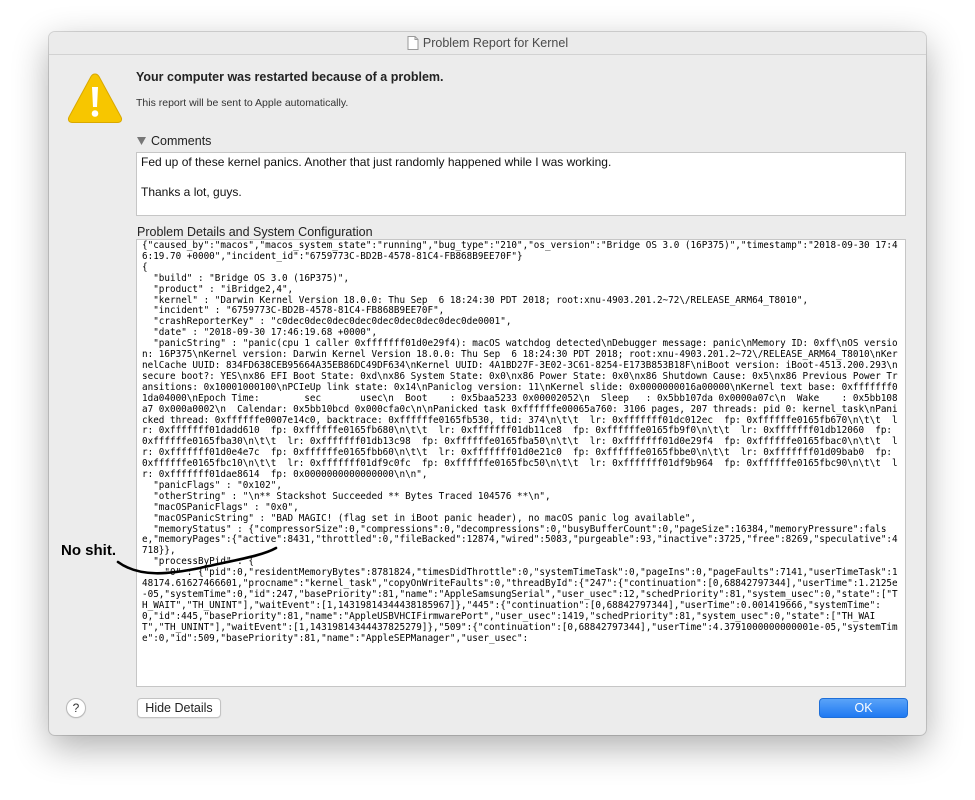 This screenshot has height=800, width=975. I want to click on comments-label: Comments, so click(181, 141).